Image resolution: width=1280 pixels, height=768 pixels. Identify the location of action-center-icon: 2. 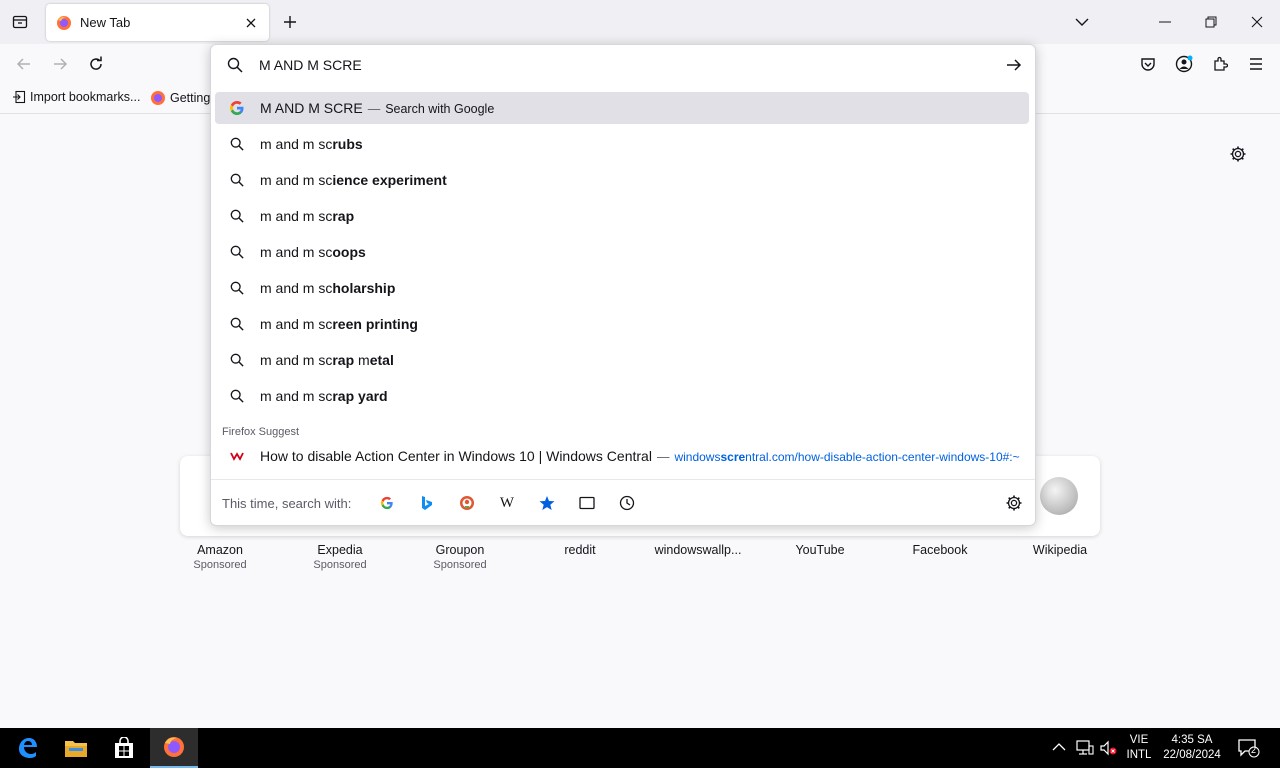
(1250, 748).